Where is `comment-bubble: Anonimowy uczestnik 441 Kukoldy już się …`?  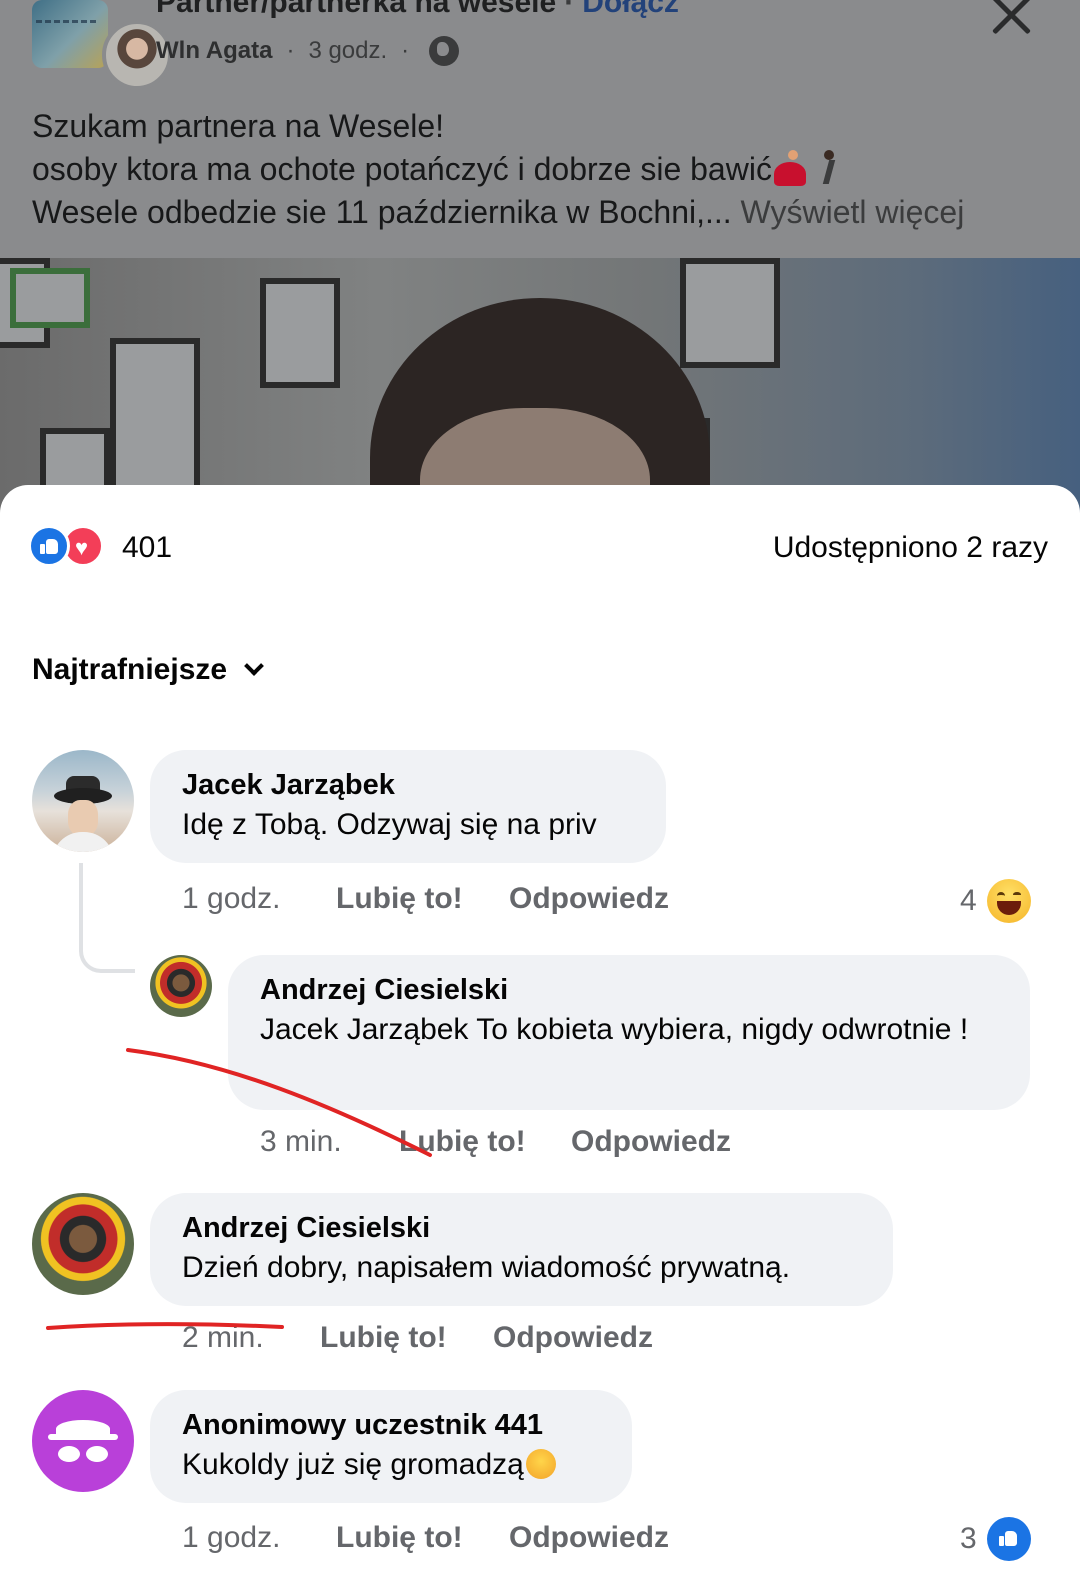 comment-bubble: Anonimowy uczestnik 441 Kukoldy już się … is located at coordinates (391, 1446).